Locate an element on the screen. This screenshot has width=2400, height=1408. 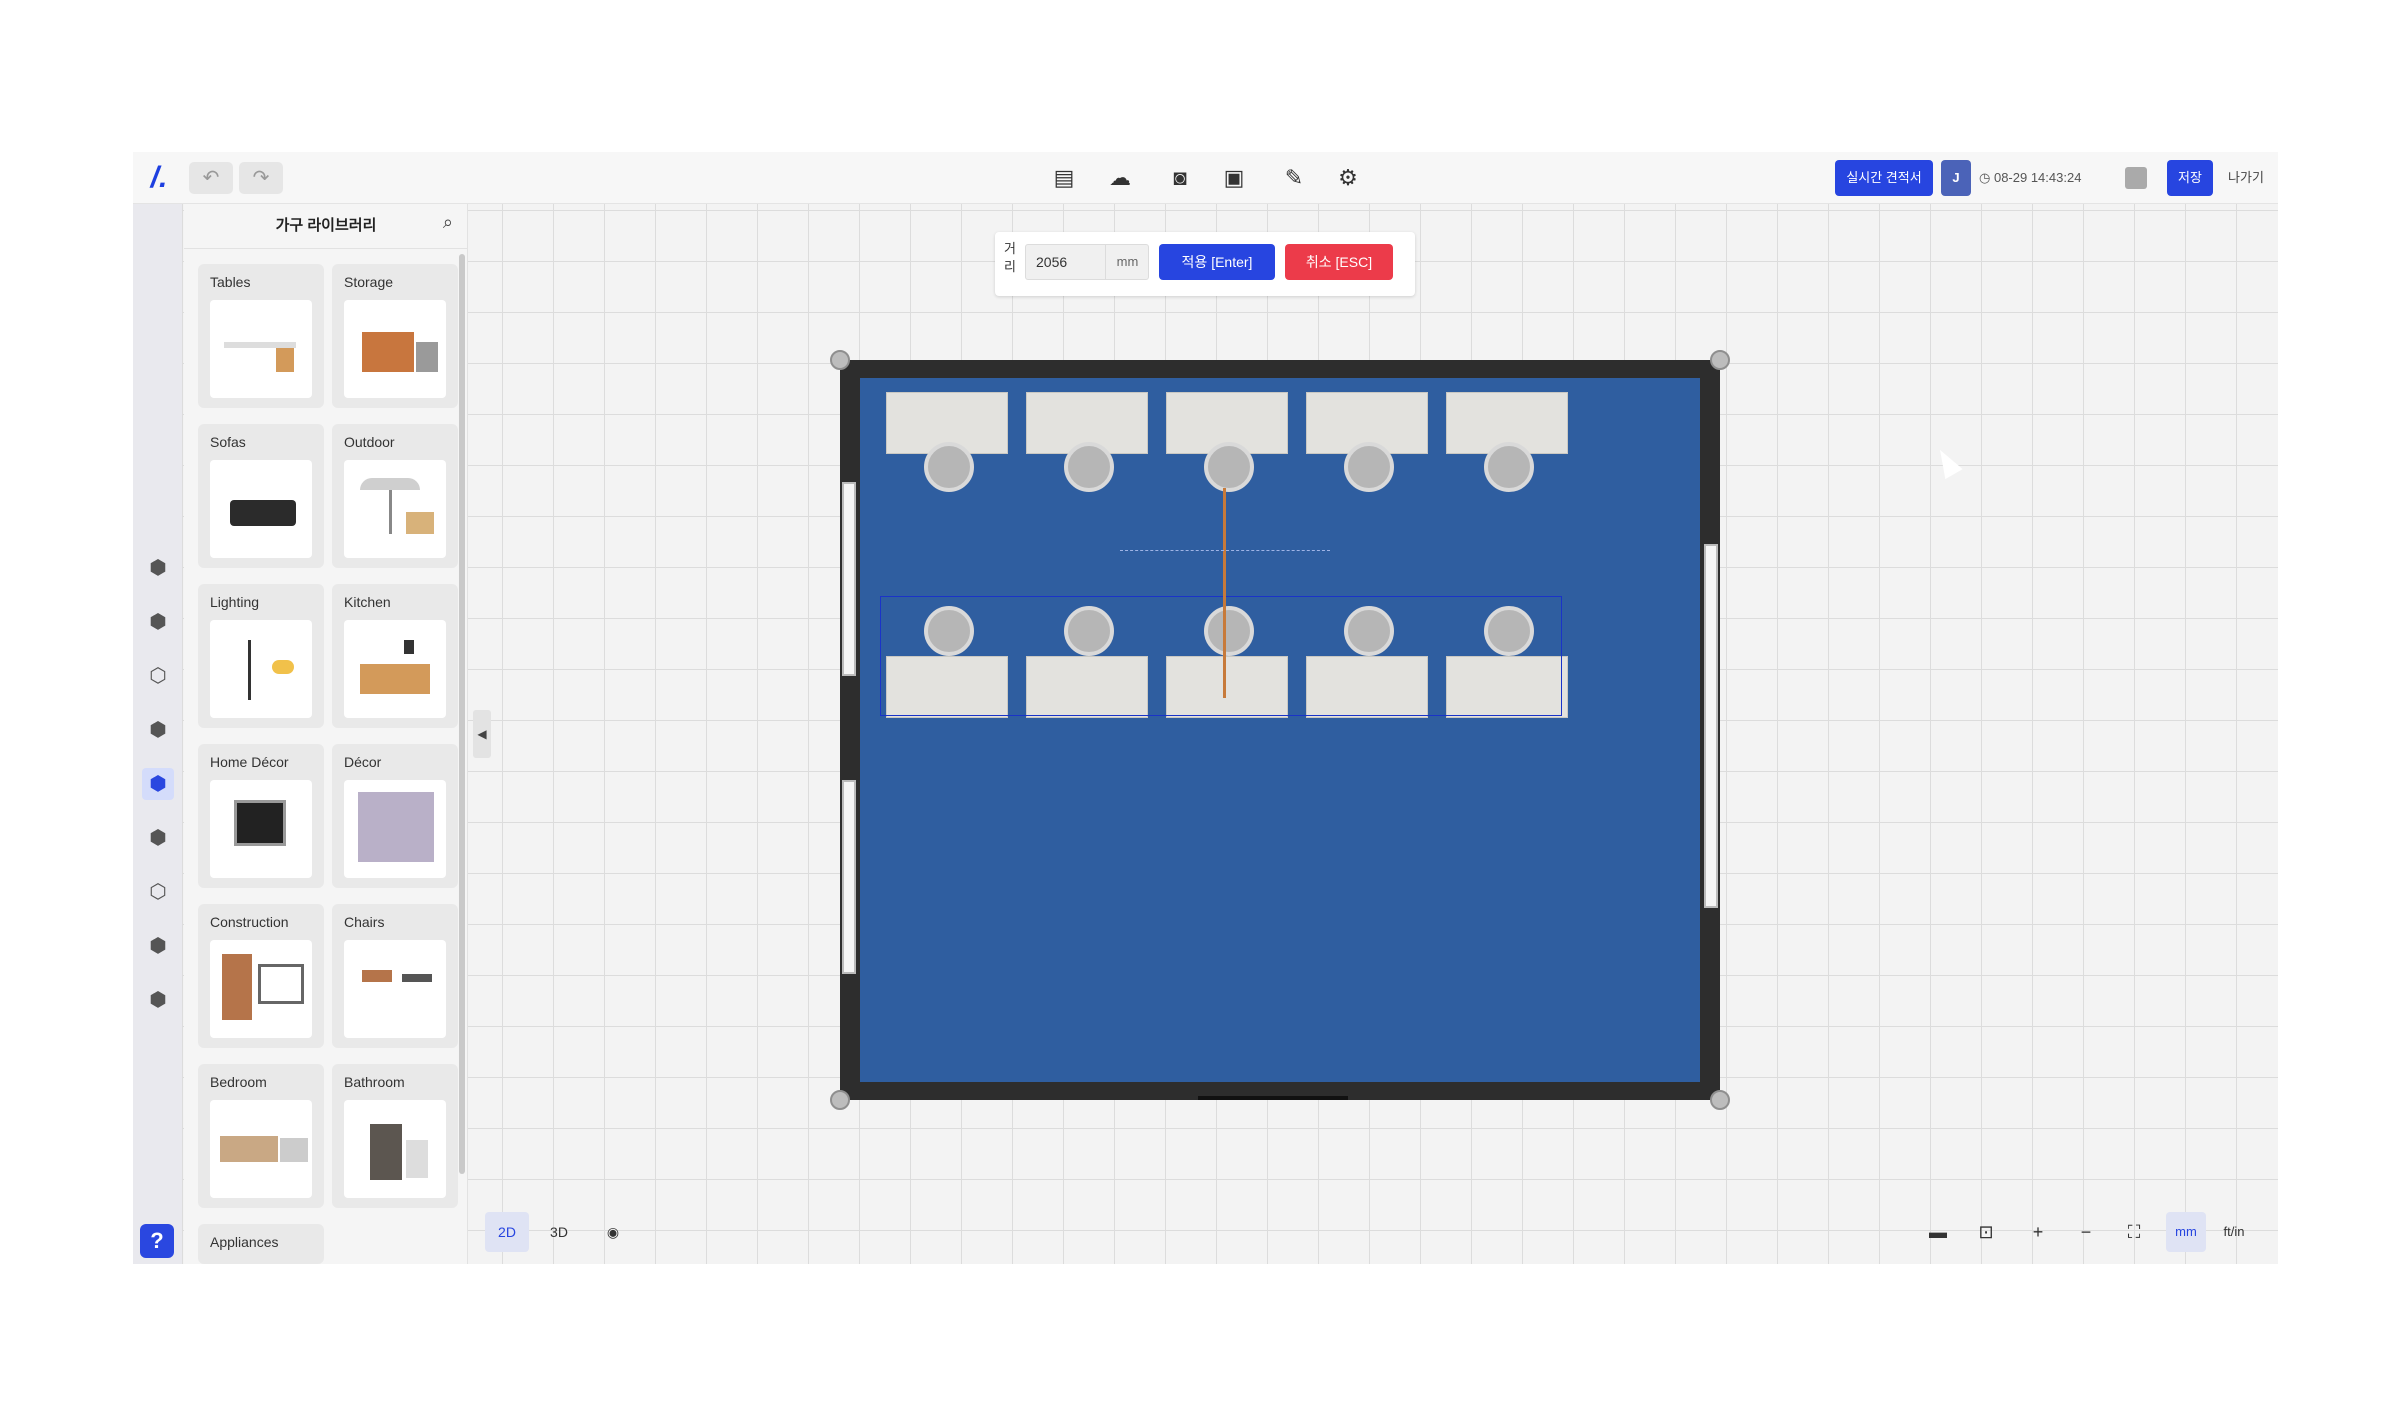
app-logo: /. is located at coordinates (159, 178).